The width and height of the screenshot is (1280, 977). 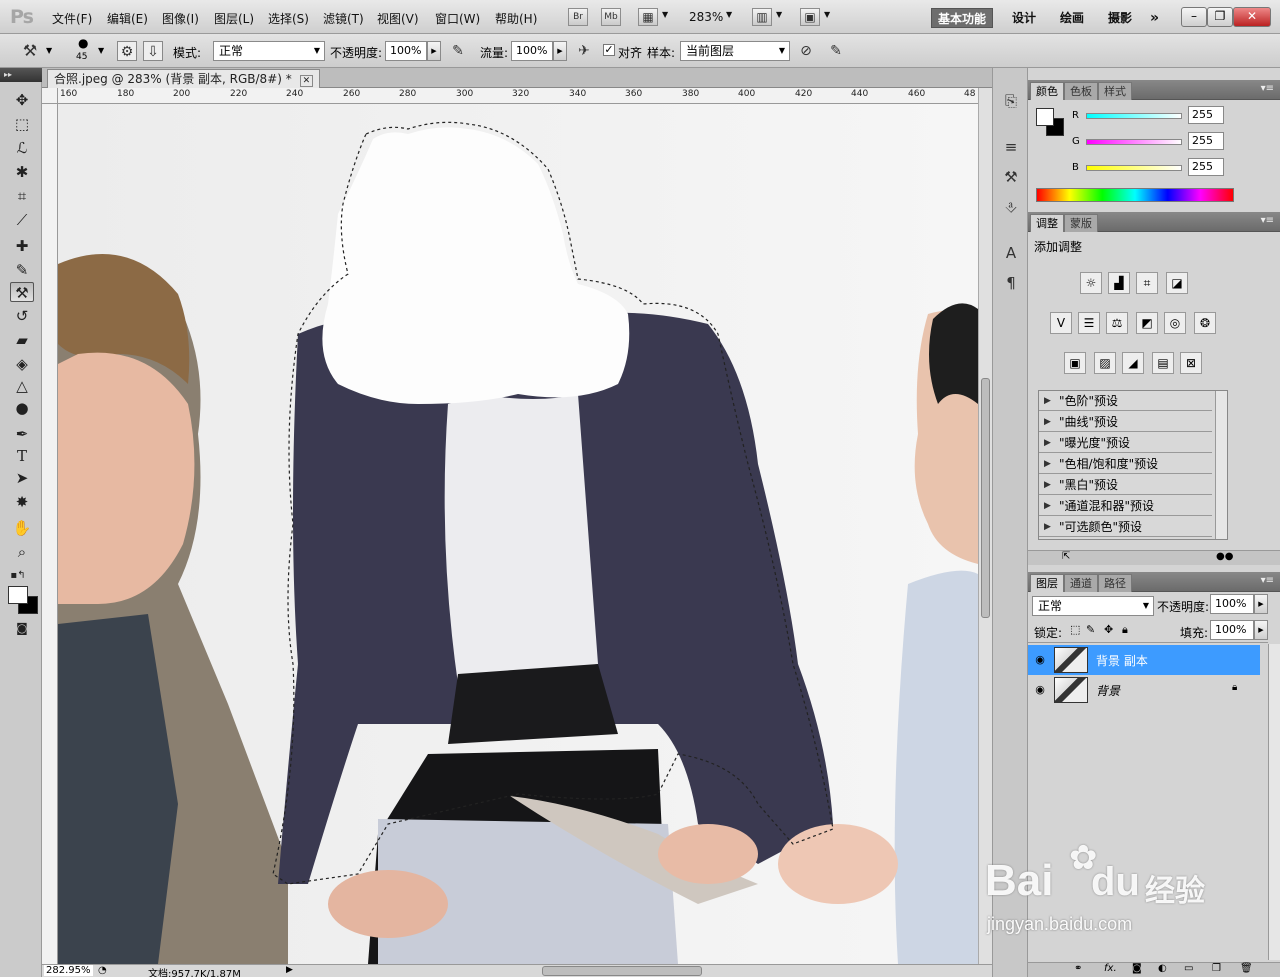 I want to click on add-mask-icon: ◙, so click(x=1137, y=968).